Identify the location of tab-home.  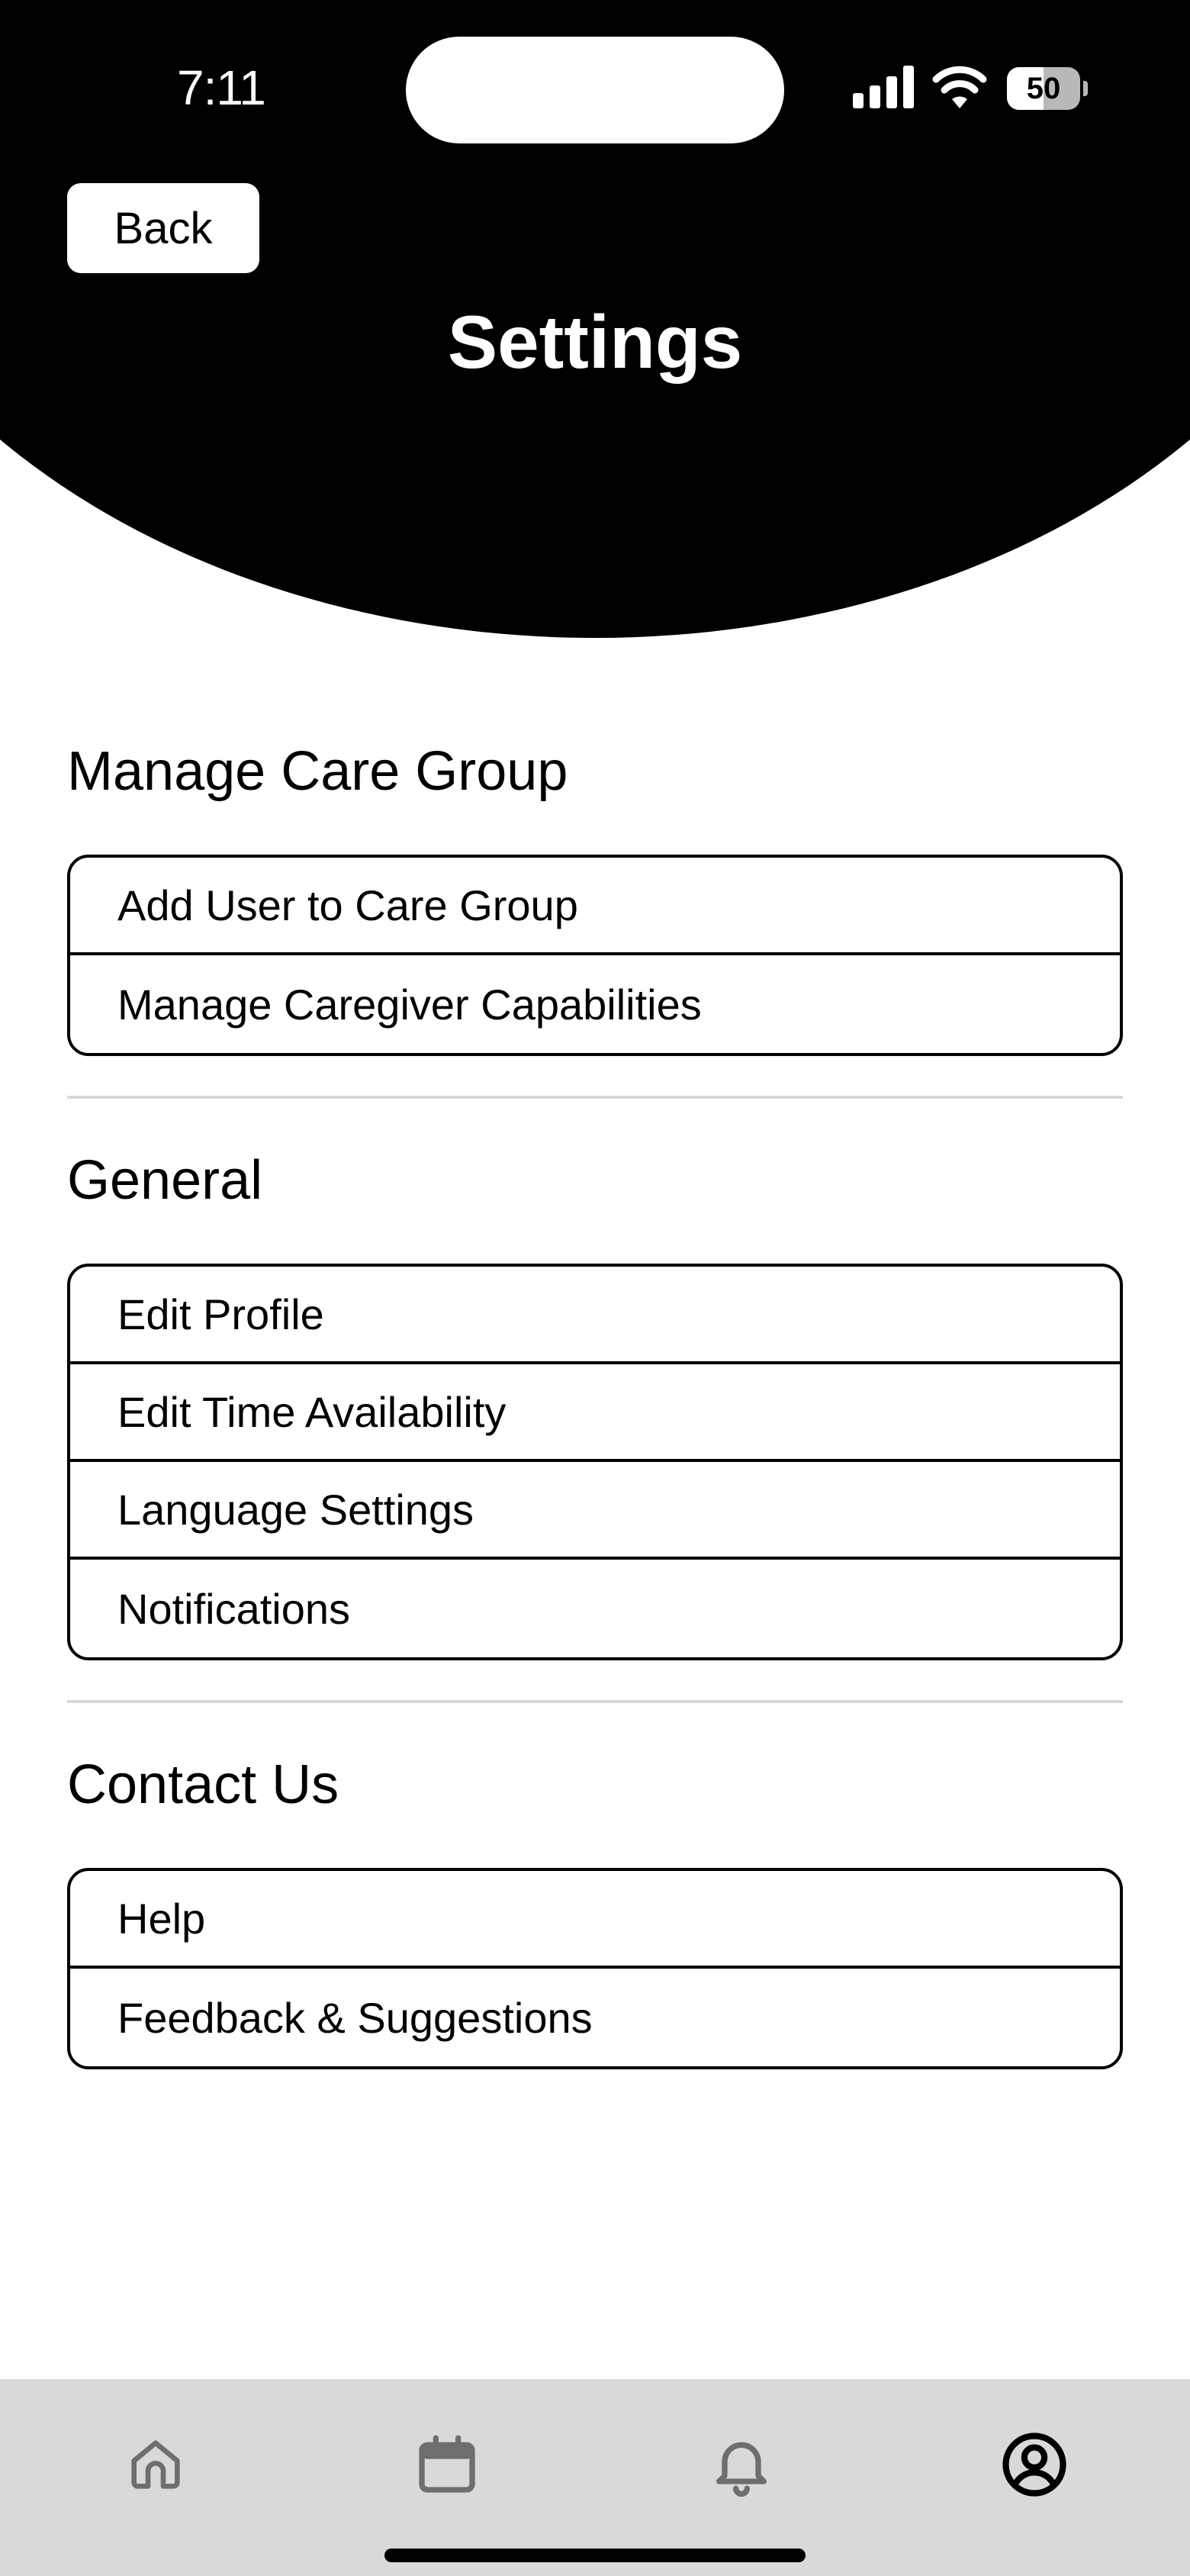
(155, 2464).